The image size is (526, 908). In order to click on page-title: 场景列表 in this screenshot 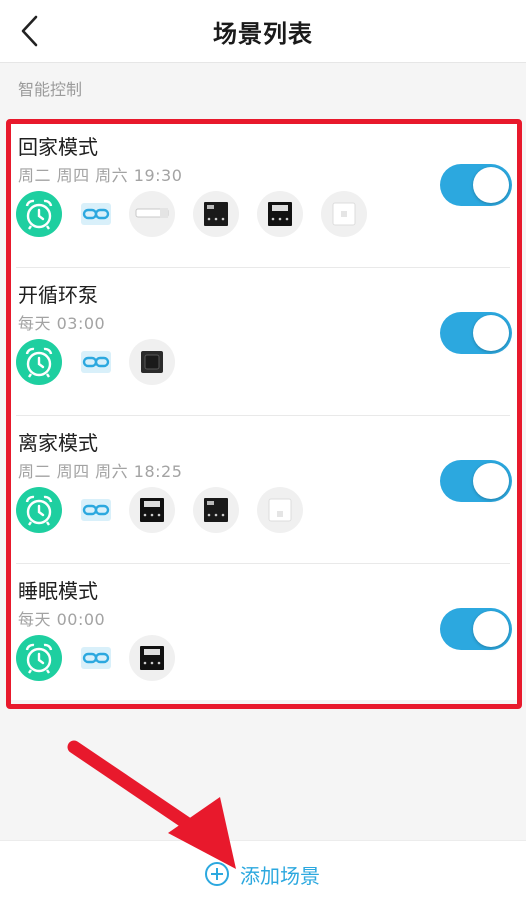, I will do `click(263, 34)`.